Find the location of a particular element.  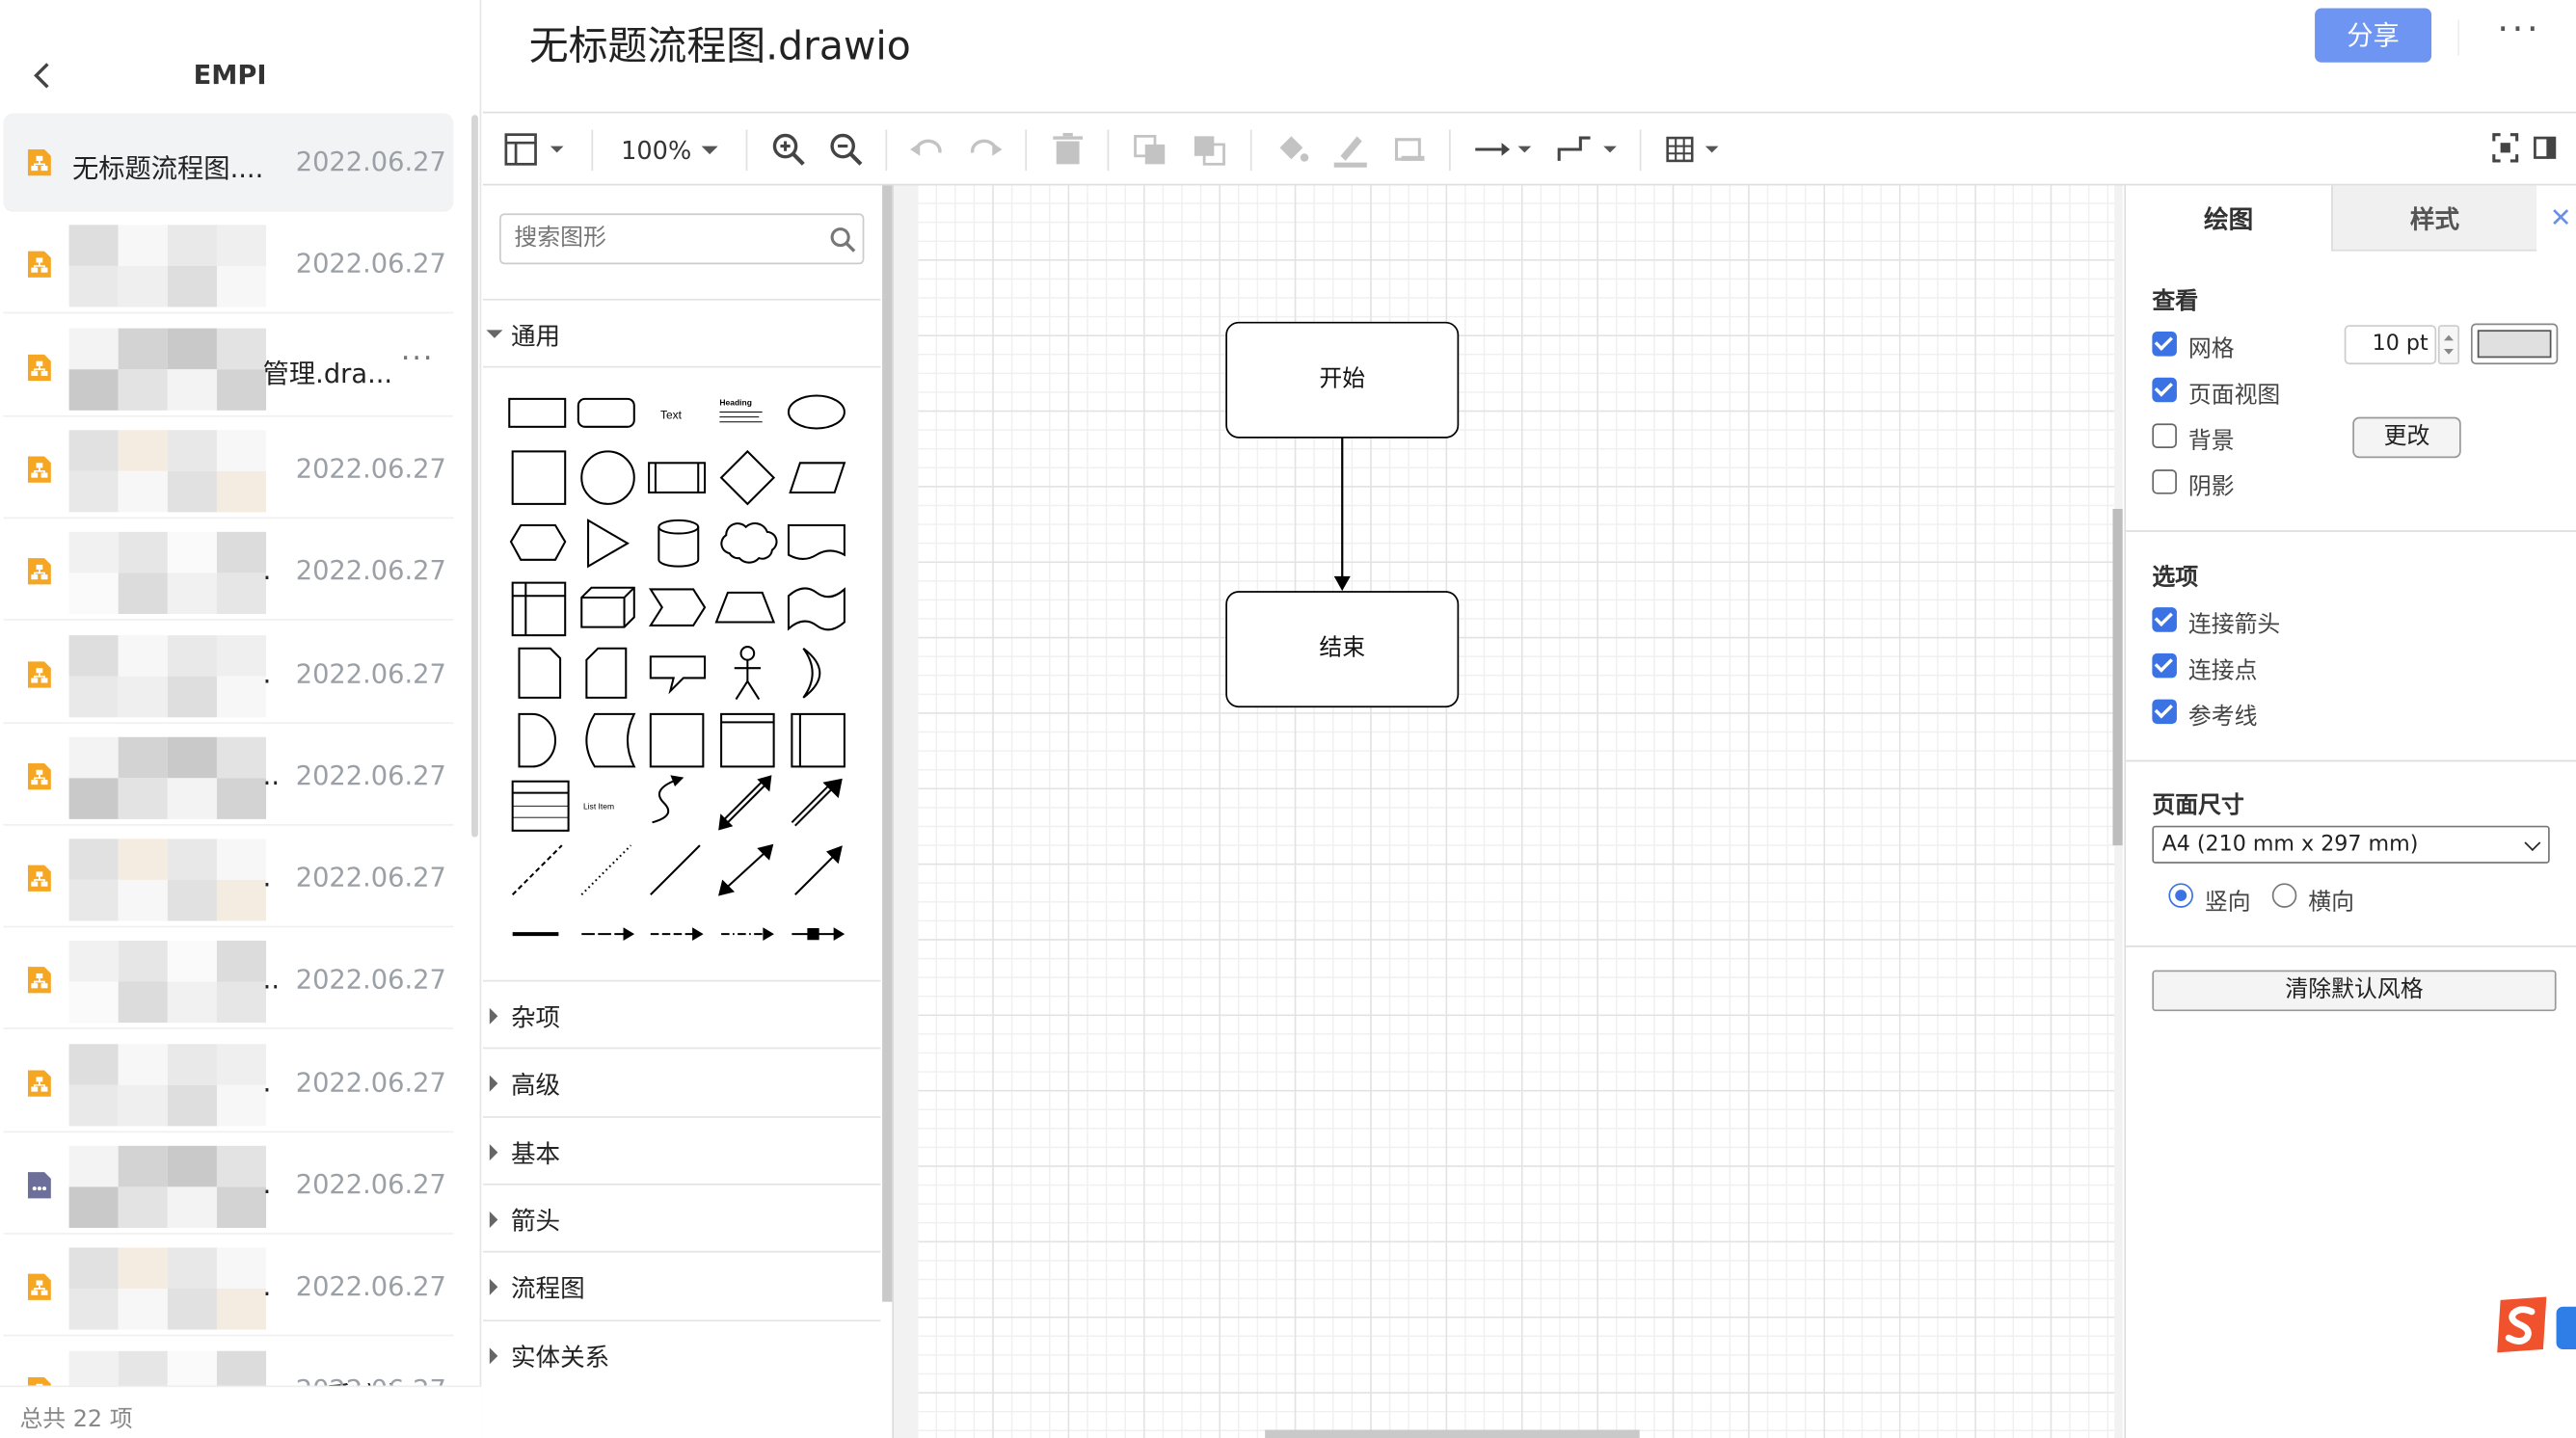

zoom-level: 100% is located at coordinates (656, 151).